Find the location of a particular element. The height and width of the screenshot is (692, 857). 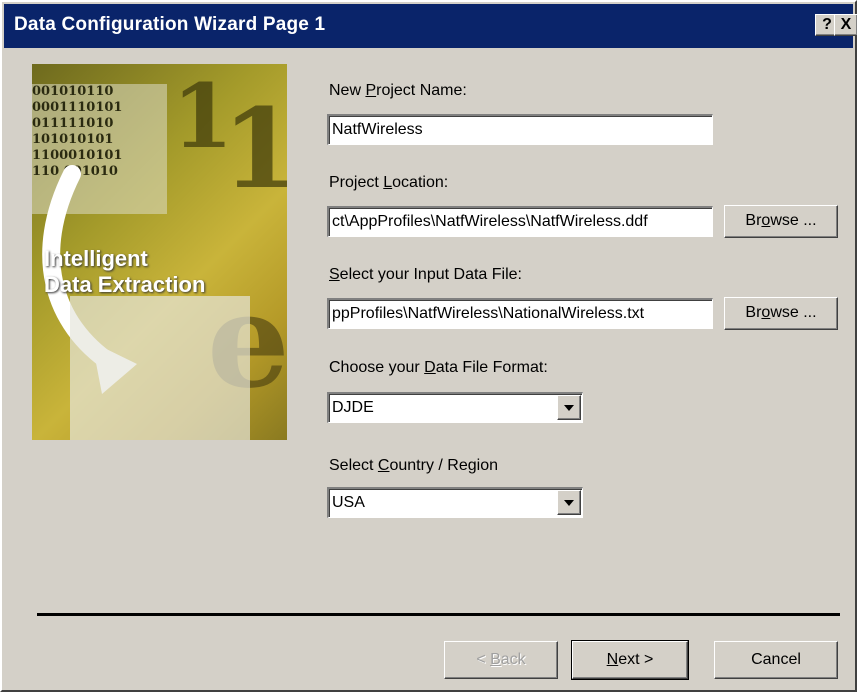

footer-separator is located at coordinates (438, 614).